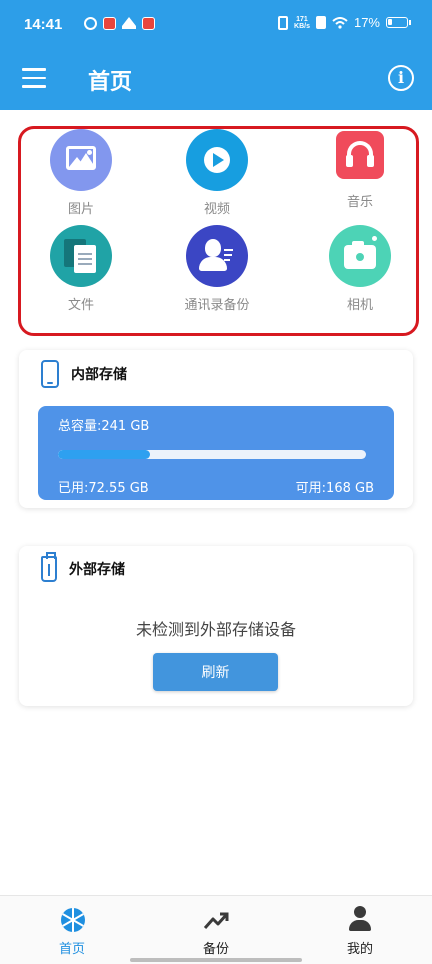 This screenshot has width=432, height=964. Describe the element at coordinates (99, 375) in the screenshot. I see `card-title: 内部存储` at that location.